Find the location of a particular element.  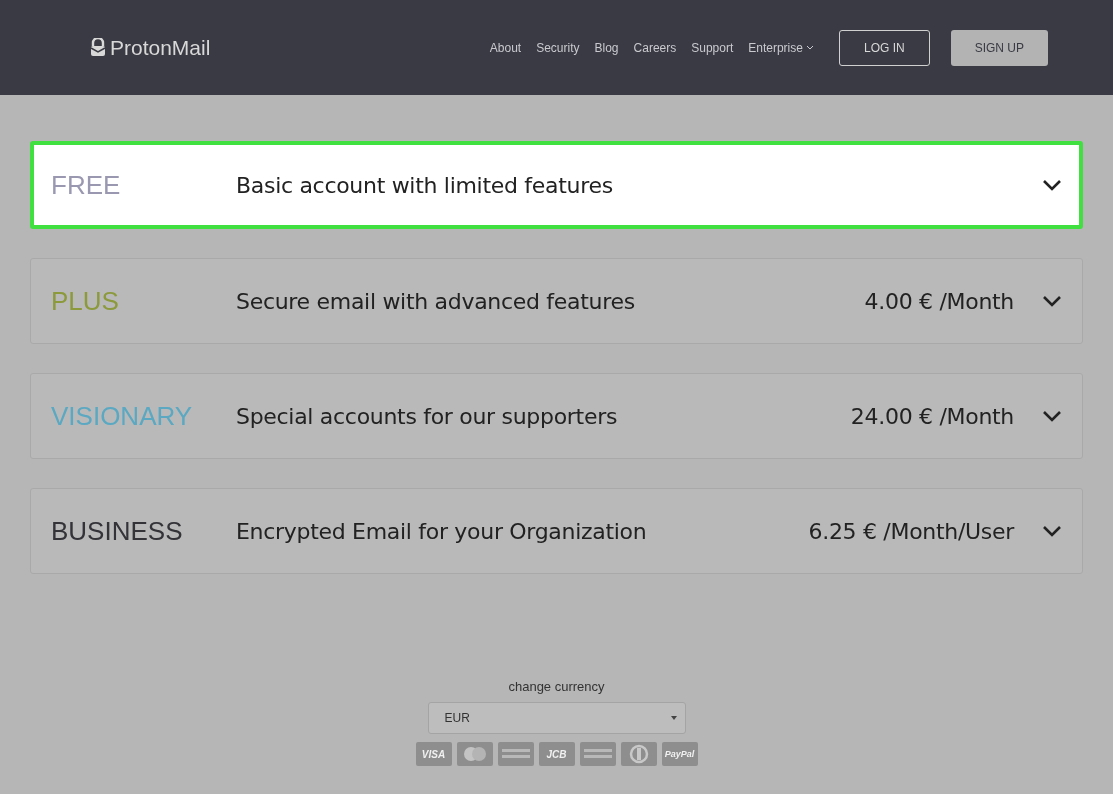

plan-name: FREE is located at coordinates (86, 185).